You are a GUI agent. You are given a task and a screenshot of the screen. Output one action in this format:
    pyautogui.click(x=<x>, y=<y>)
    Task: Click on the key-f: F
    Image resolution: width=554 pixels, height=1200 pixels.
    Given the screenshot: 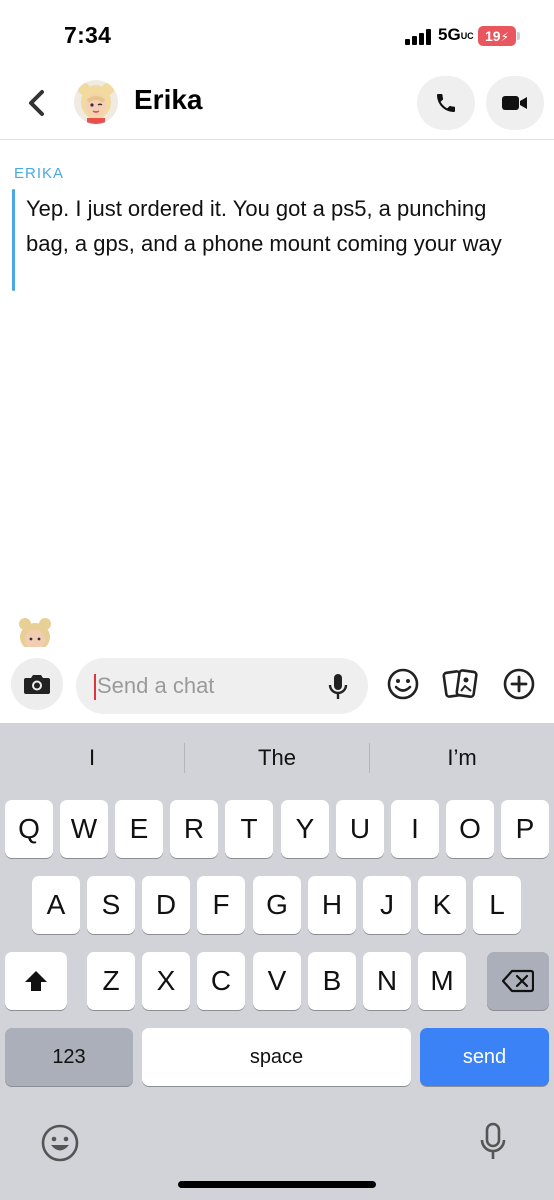 What is the action you would take?
    pyautogui.click(x=221, y=905)
    